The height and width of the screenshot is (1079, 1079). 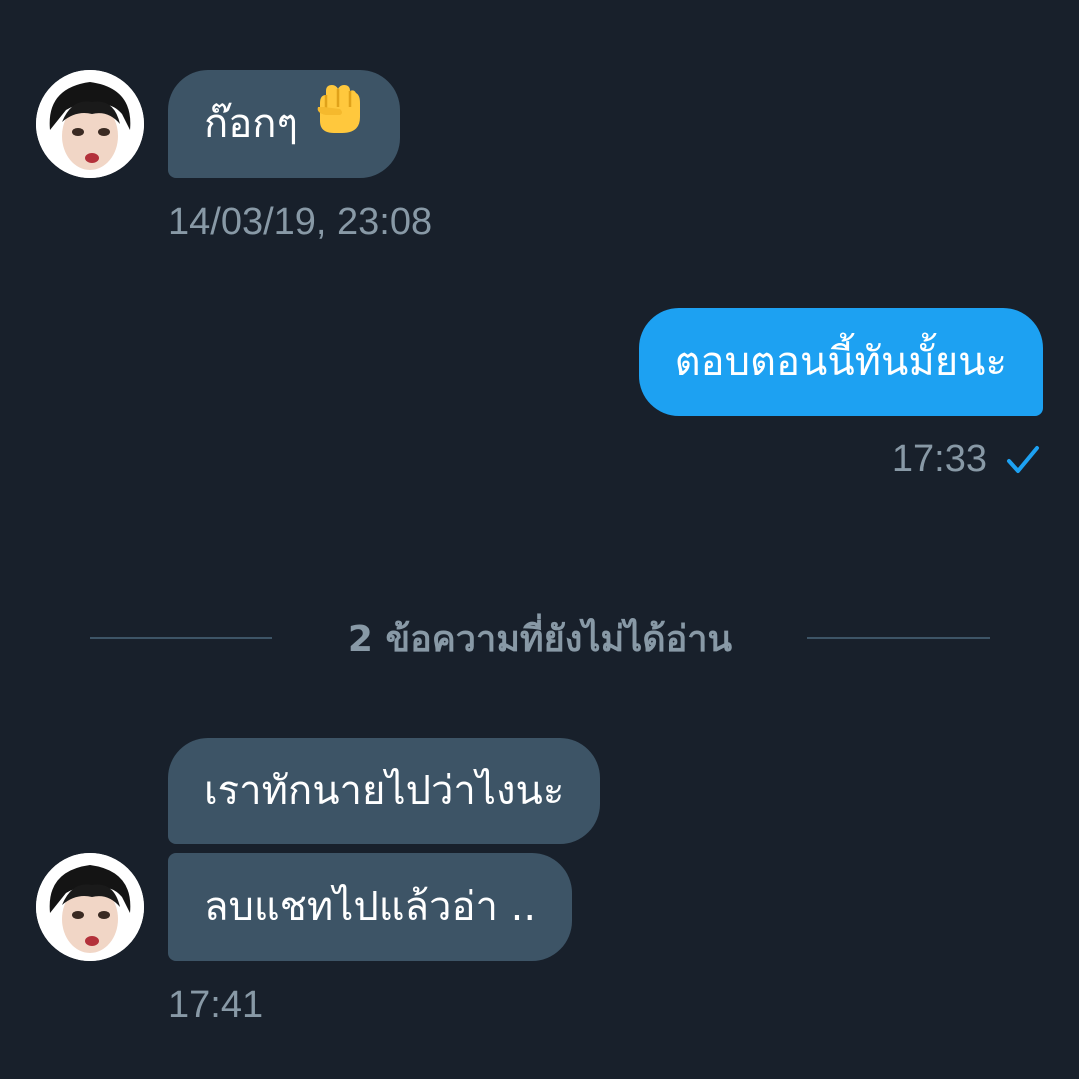 I want to click on incoming-message-bubble: ก๊อกๆ, so click(x=284, y=124).